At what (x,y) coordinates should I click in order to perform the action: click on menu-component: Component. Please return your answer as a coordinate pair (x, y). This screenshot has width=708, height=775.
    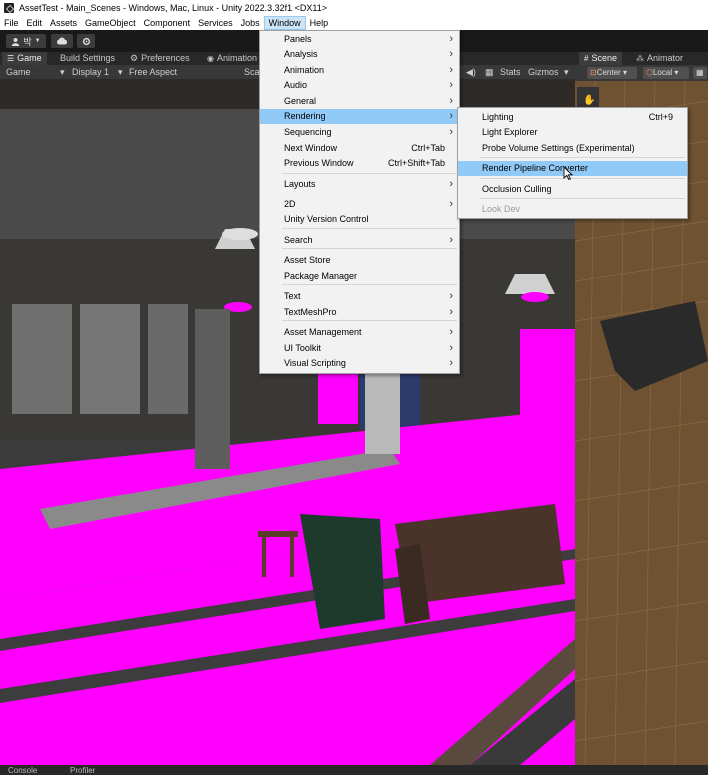
    Looking at the image, I should click on (167, 23).